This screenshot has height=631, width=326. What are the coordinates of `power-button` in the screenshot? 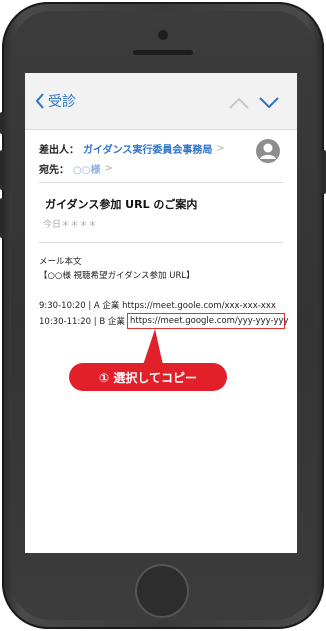 It's located at (324, 172).